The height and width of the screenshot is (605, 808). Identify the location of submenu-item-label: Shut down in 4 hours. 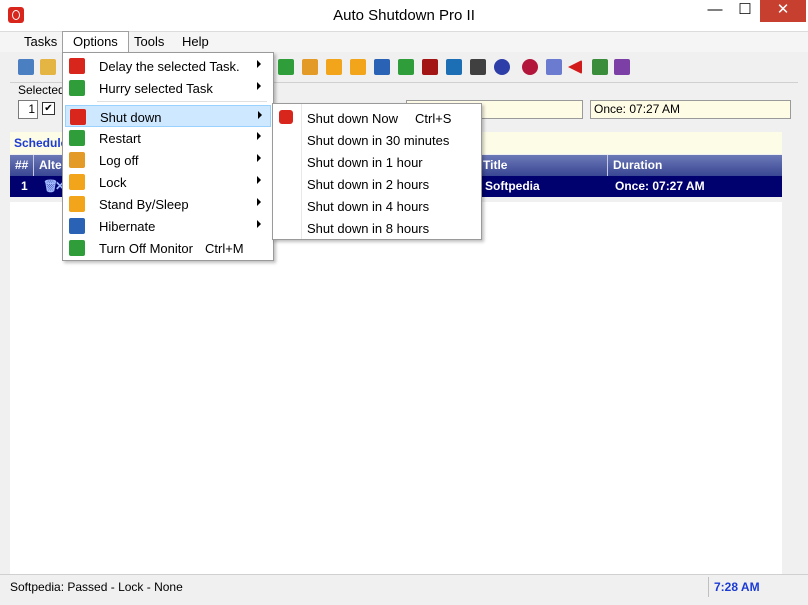
(368, 206).